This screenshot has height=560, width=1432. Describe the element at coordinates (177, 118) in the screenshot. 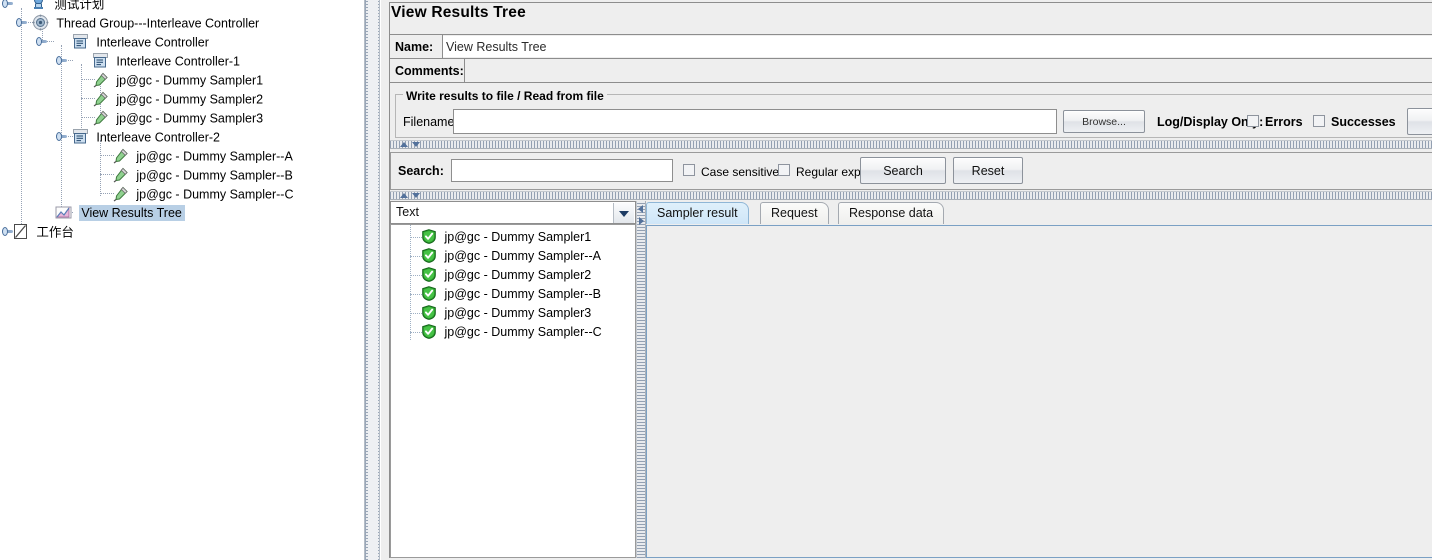

I see `tree-node-dummy-sampler3: jp@gc - Dummy Sampler3` at that location.